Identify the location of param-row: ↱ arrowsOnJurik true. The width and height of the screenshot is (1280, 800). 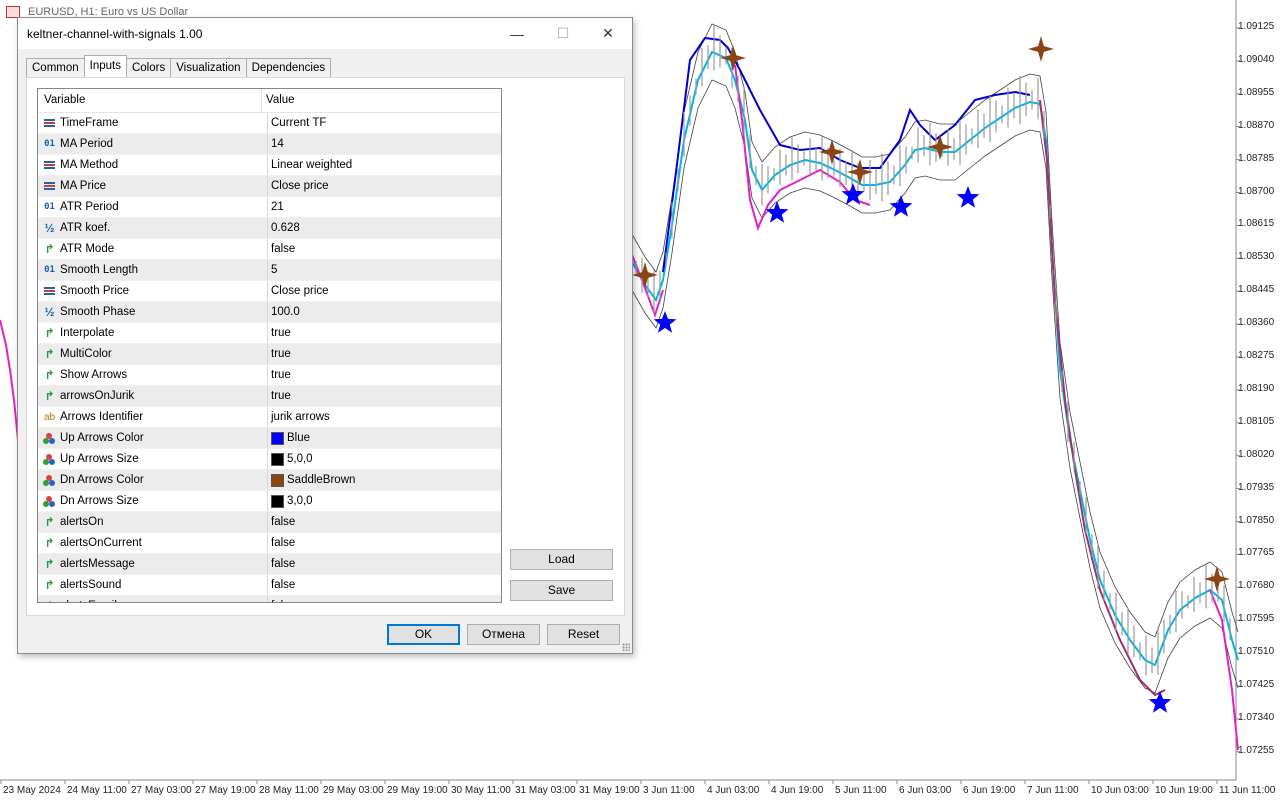
(269, 396).